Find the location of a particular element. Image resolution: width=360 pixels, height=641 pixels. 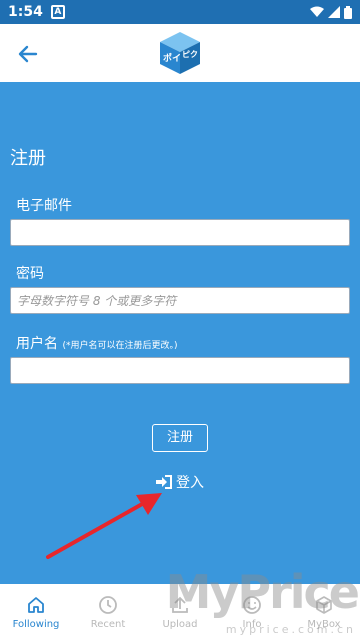

status-icons is located at coordinates (331, 12).